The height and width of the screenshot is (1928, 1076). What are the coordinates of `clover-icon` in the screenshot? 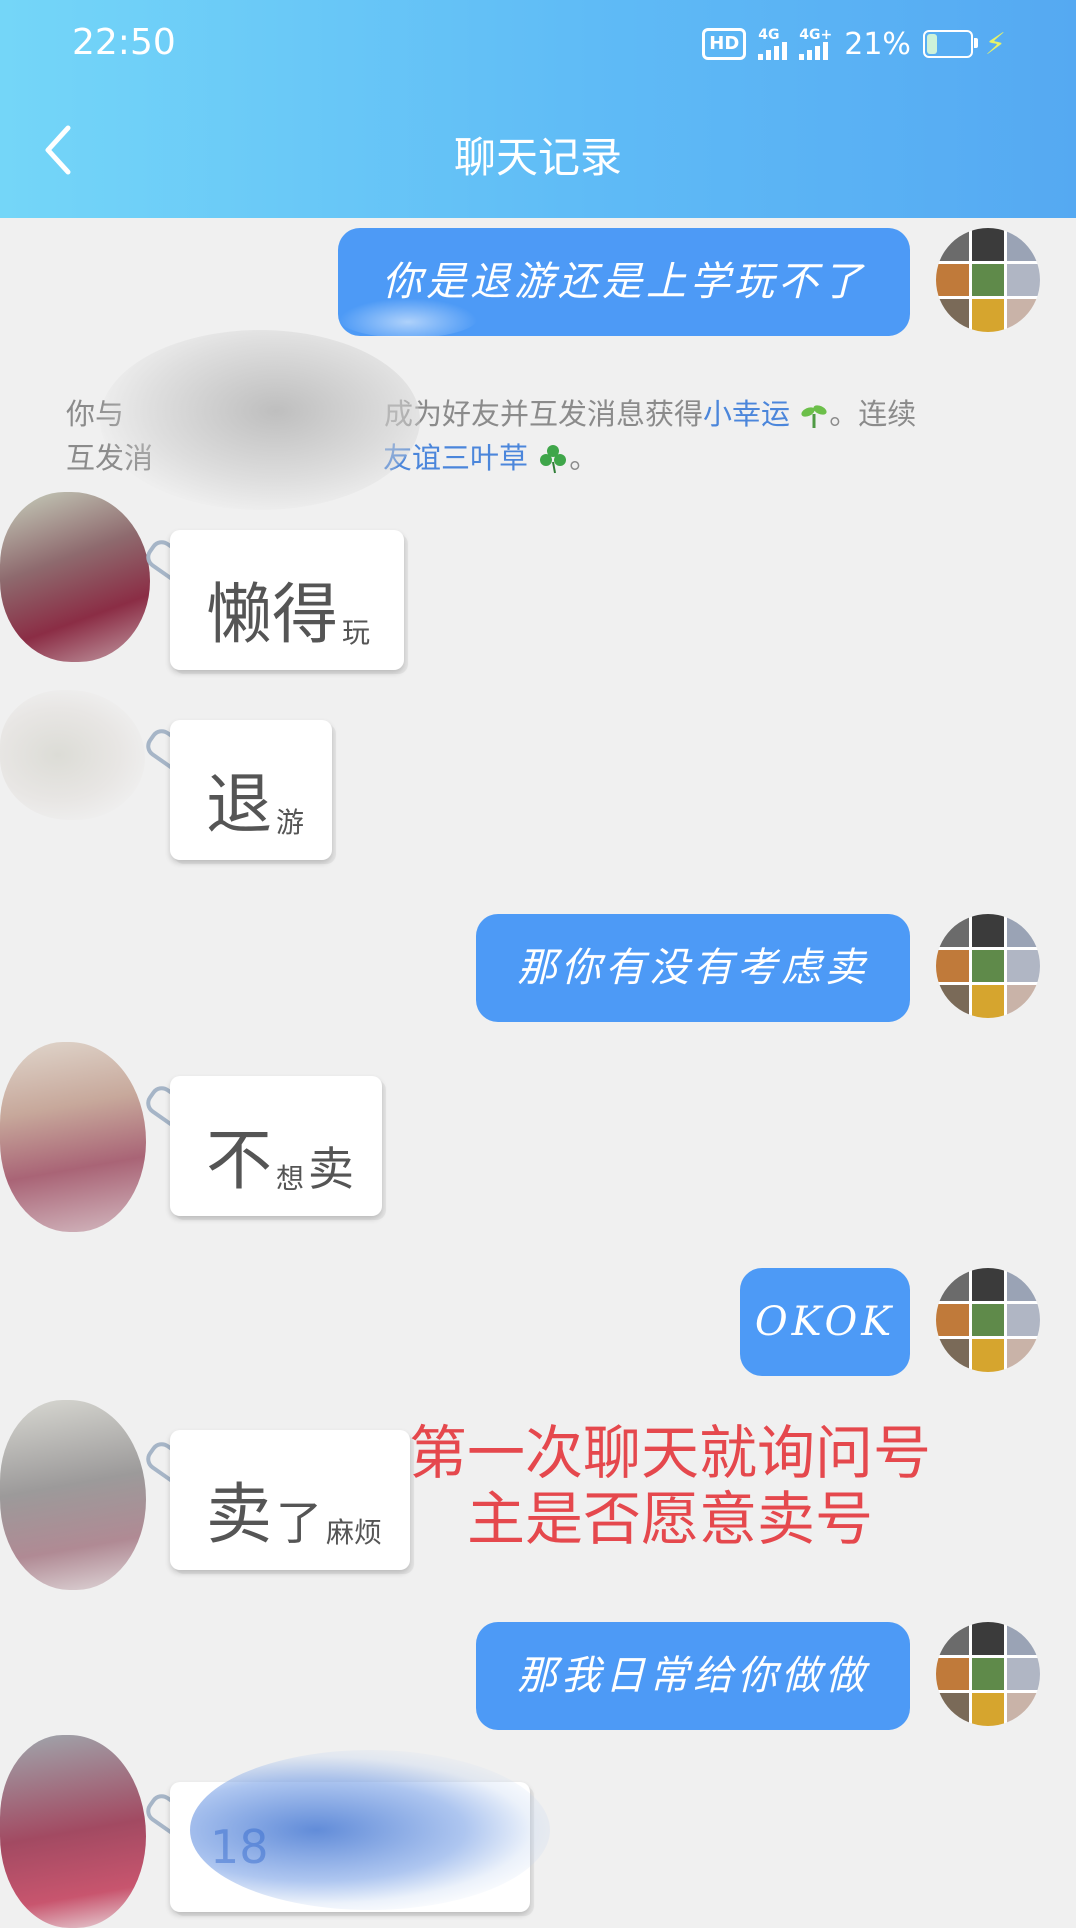 It's located at (553, 459).